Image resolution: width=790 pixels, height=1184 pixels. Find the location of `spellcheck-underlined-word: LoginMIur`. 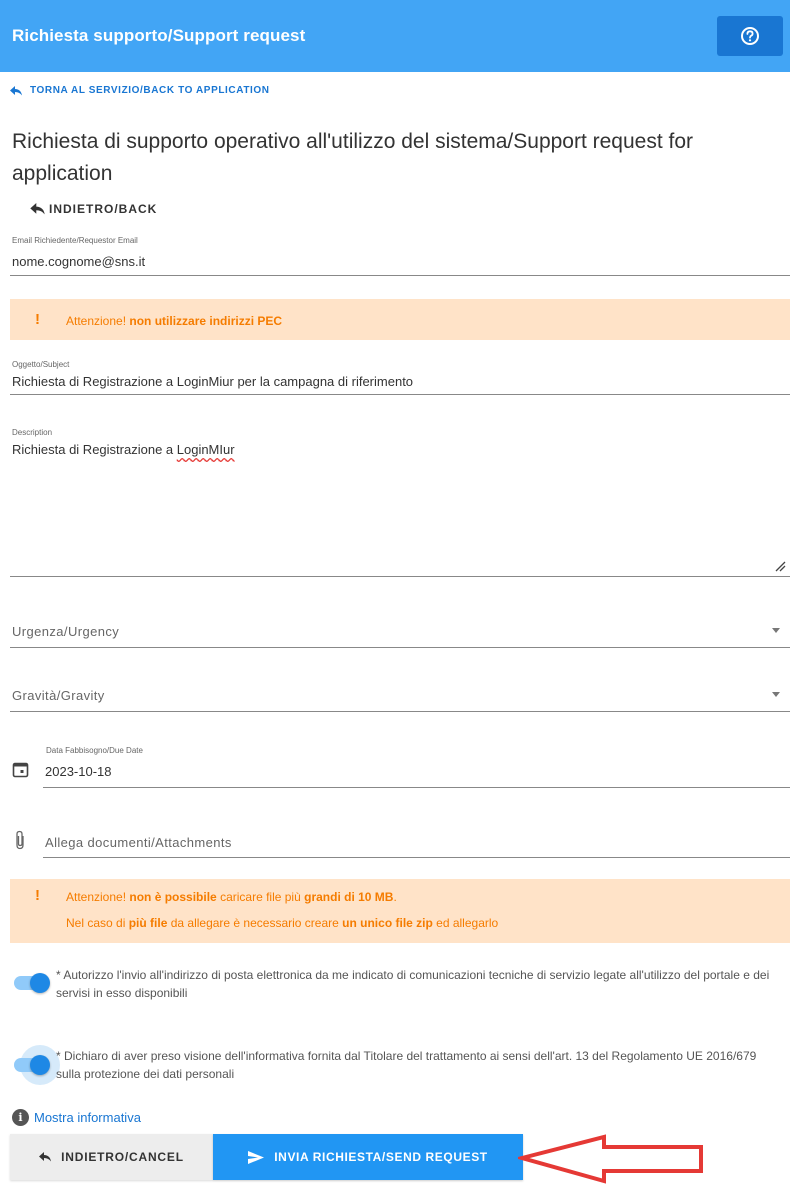

spellcheck-underlined-word: LoginMIur is located at coordinates (205, 449).